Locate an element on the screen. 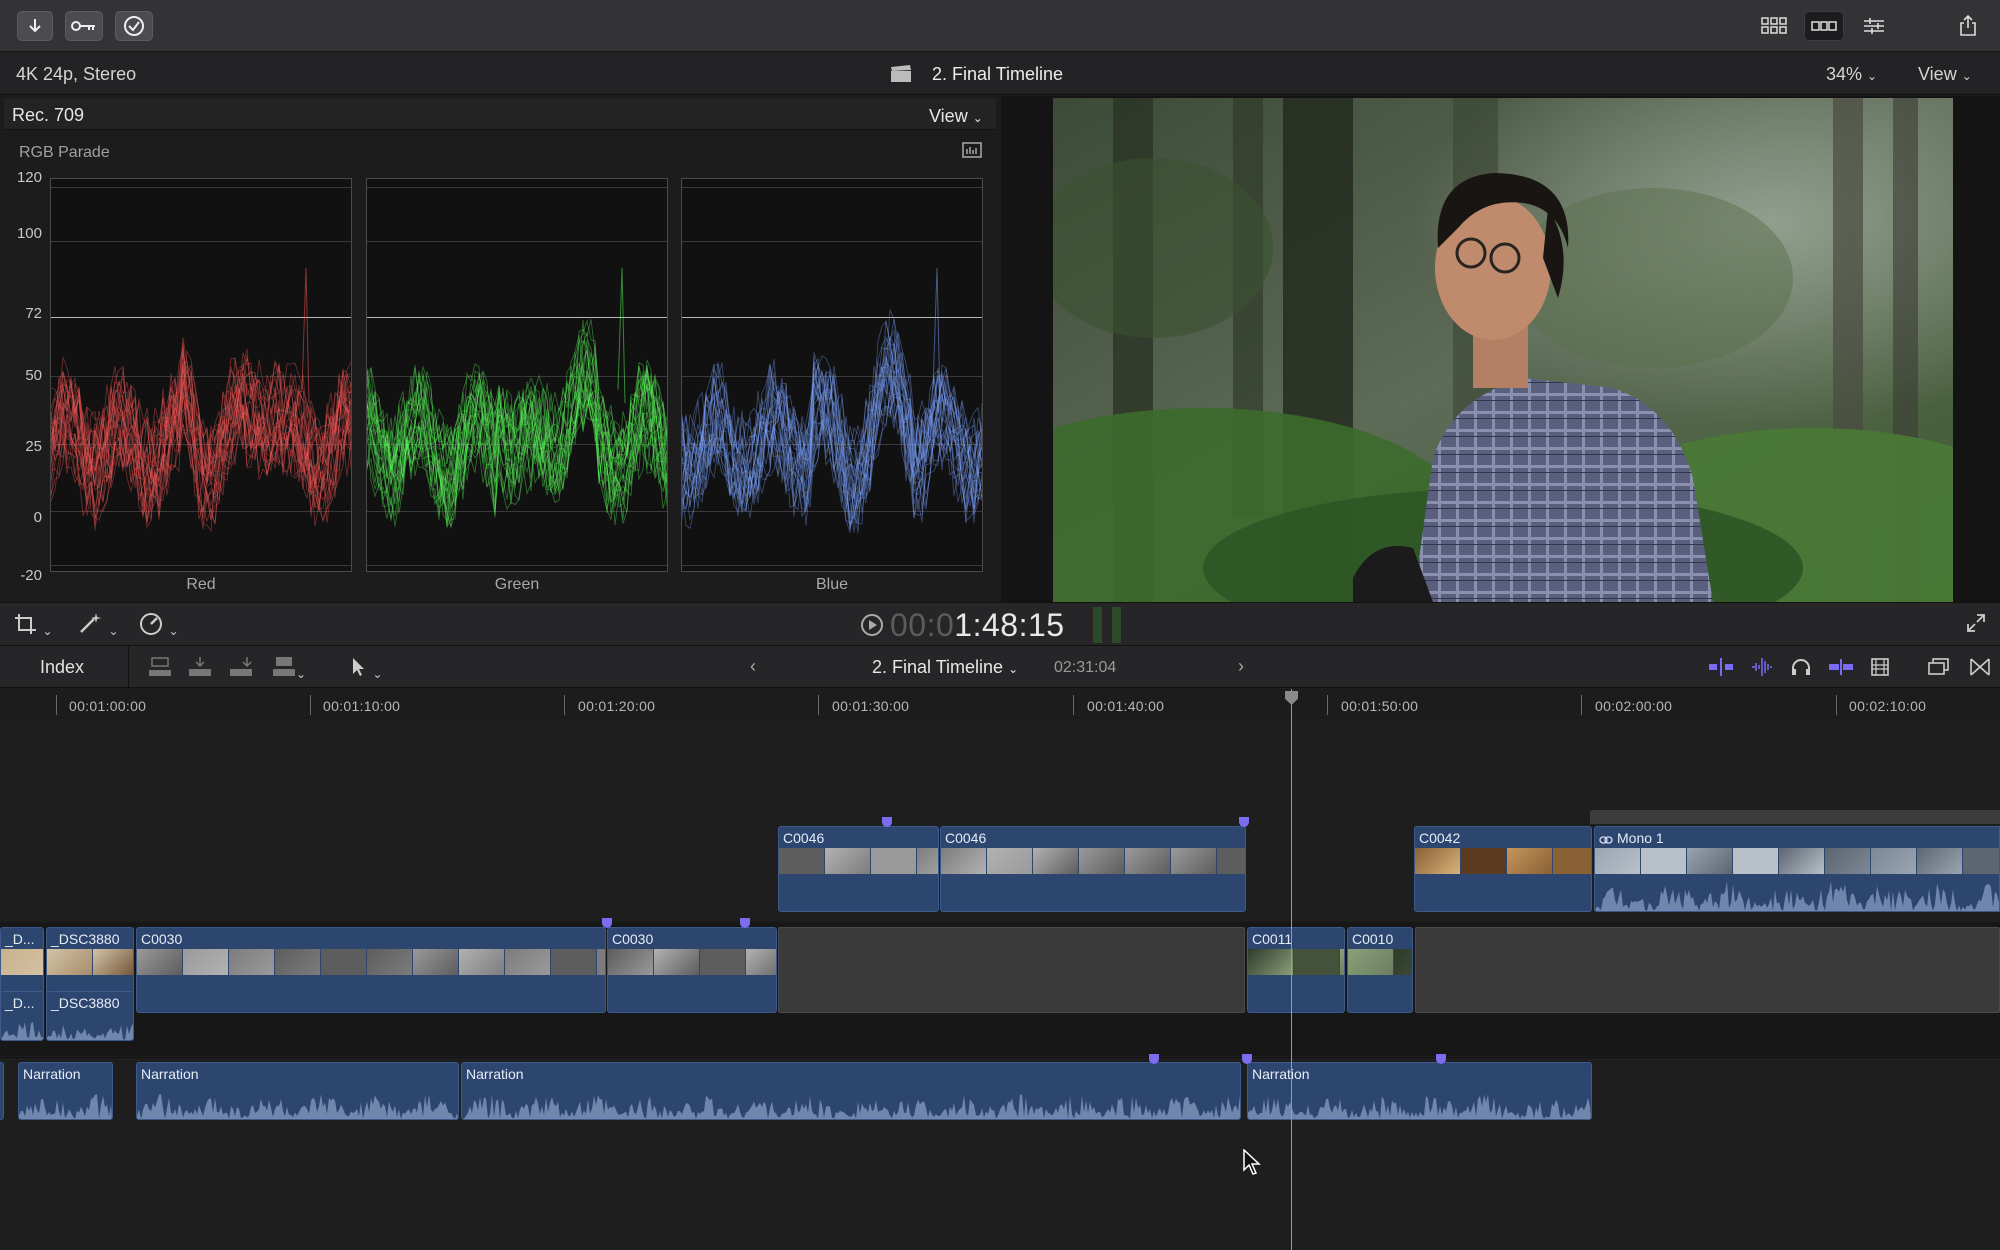 Image resolution: width=2000 pixels, height=1250 pixels. timeline-title: 2. Final Timeline is located at coordinates (938, 667).